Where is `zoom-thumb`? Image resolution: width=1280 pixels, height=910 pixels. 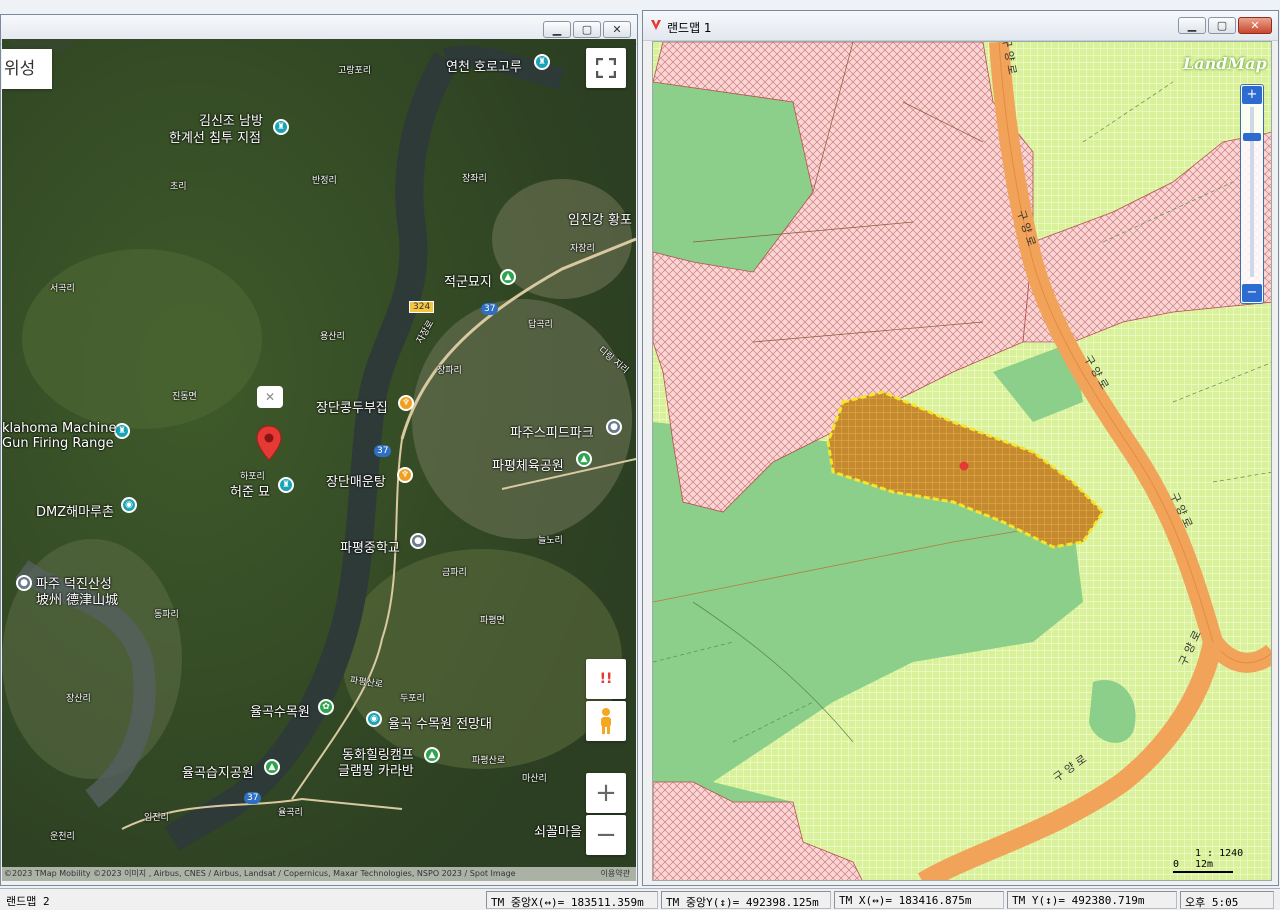 zoom-thumb is located at coordinates (1252, 137).